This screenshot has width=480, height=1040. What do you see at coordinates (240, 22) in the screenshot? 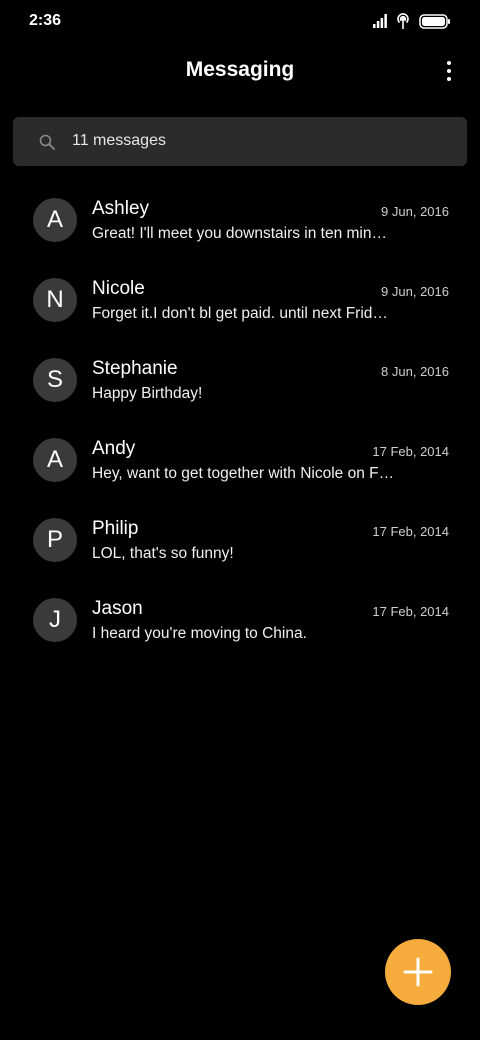
I see `status-bar: 2:36` at bounding box center [240, 22].